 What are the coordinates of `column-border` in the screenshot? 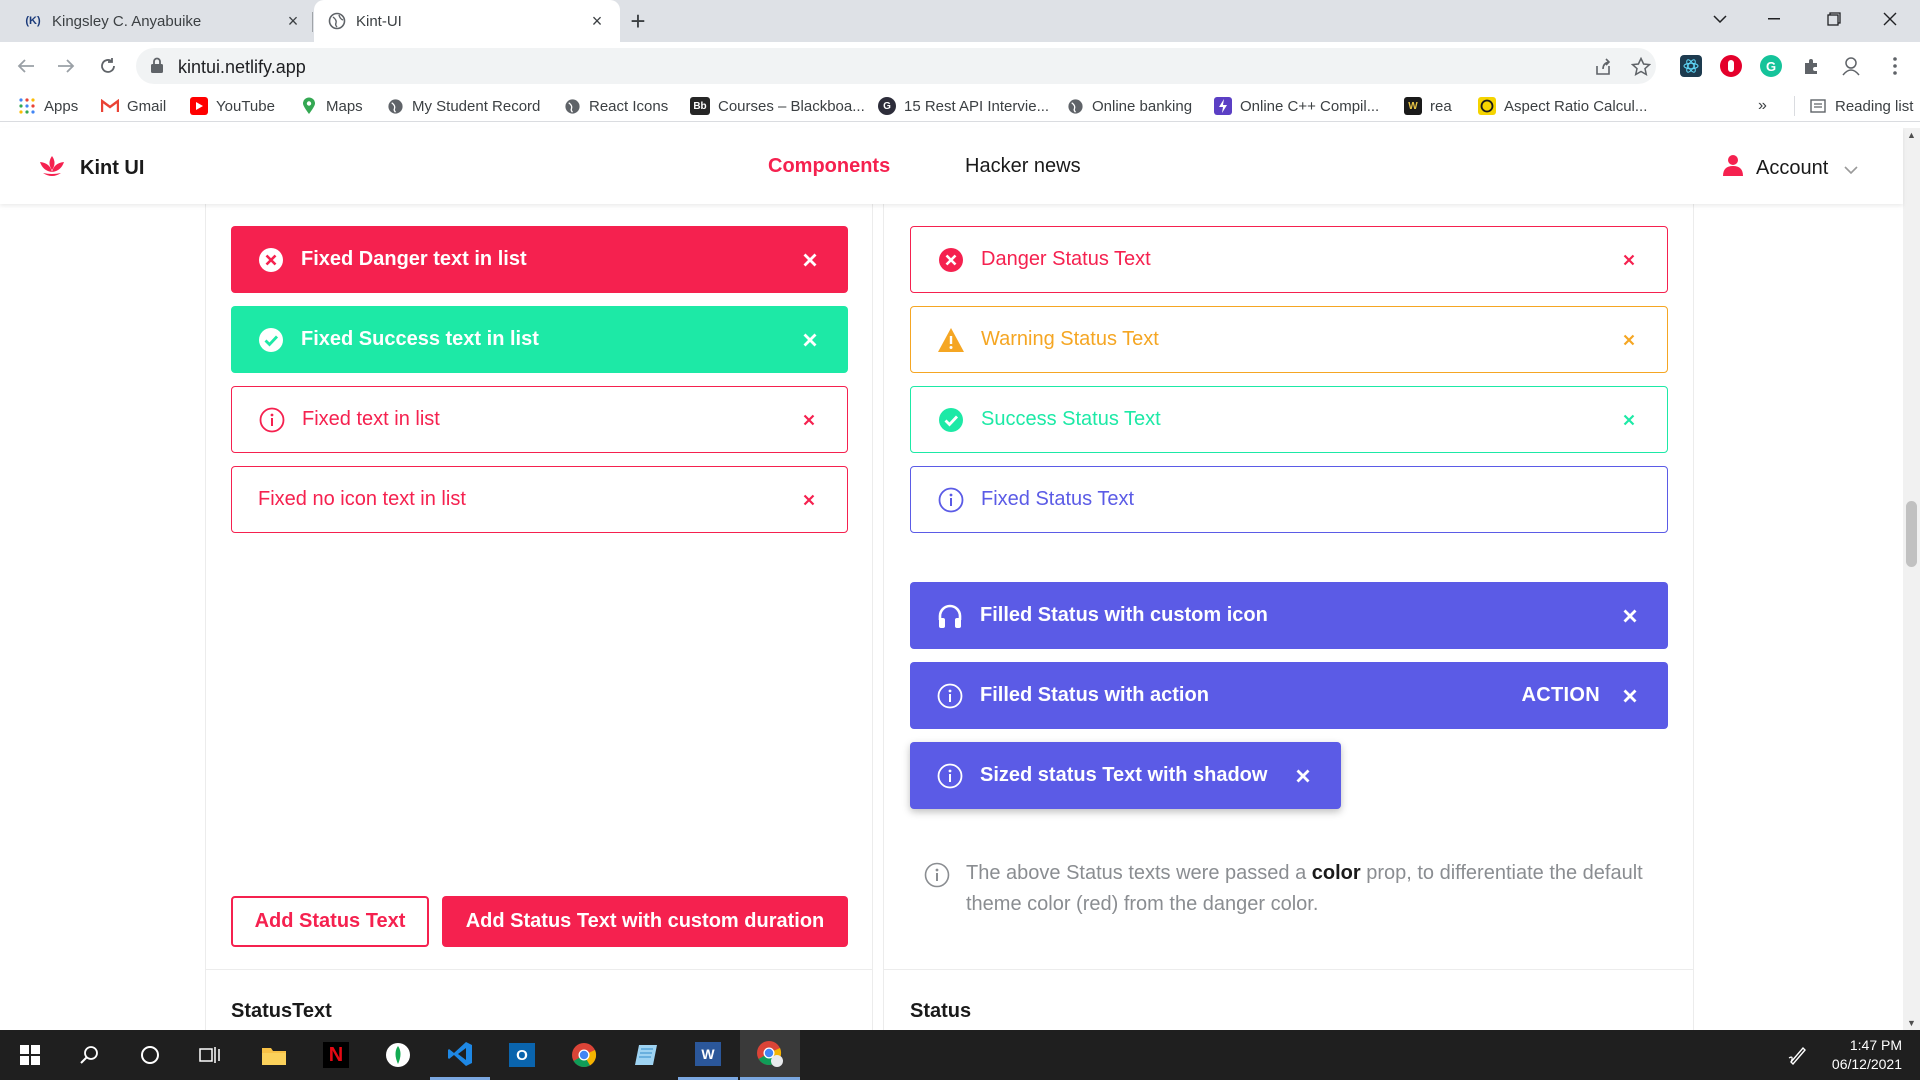 It's located at (205, 617).